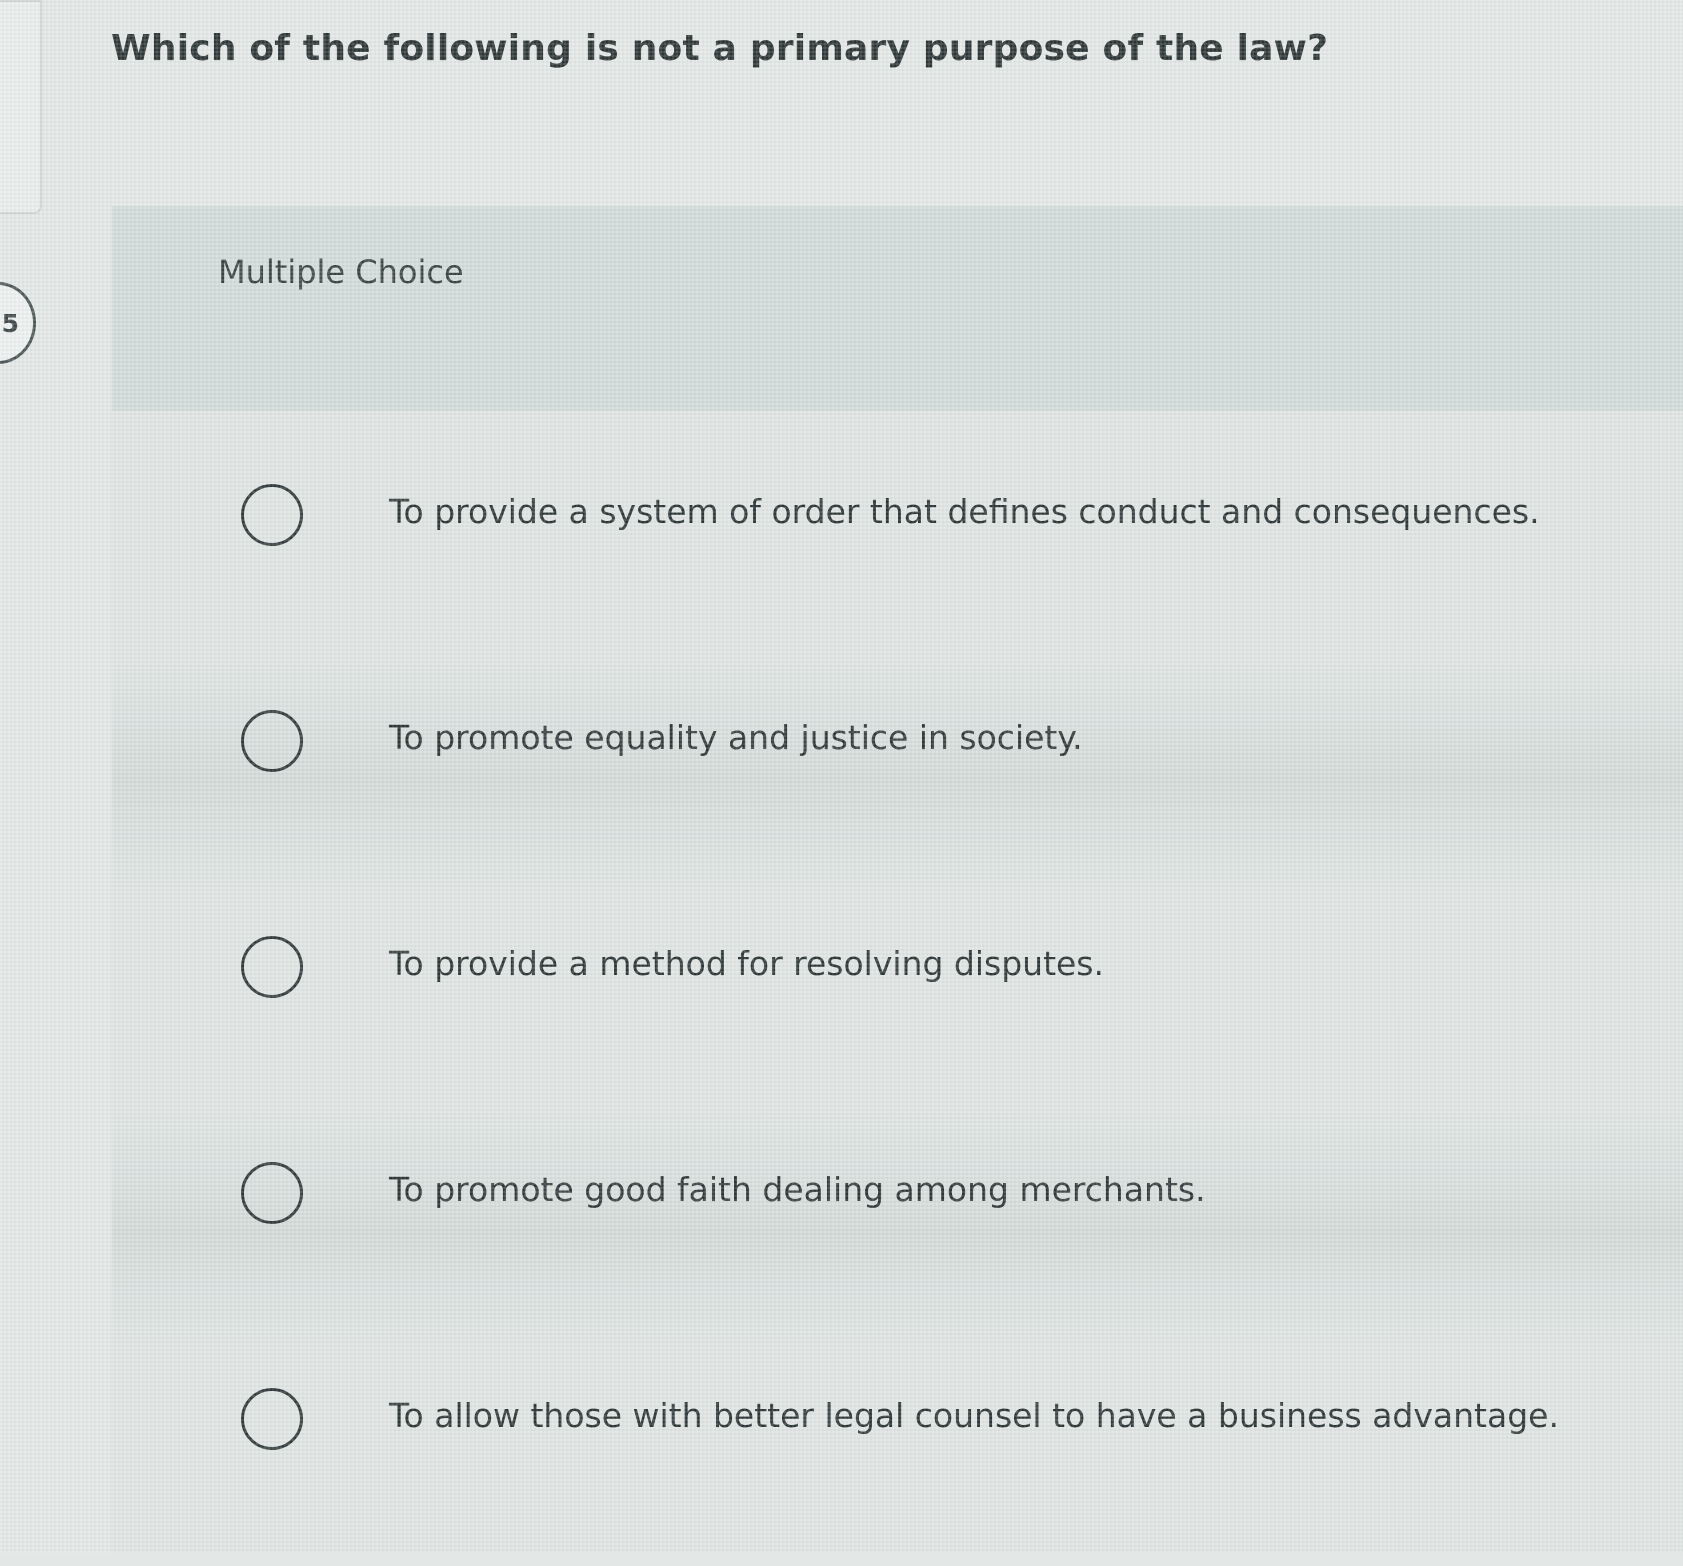 The image size is (1683, 1566). What do you see at coordinates (21, 107) in the screenshot?
I see `left-side-tab` at bounding box center [21, 107].